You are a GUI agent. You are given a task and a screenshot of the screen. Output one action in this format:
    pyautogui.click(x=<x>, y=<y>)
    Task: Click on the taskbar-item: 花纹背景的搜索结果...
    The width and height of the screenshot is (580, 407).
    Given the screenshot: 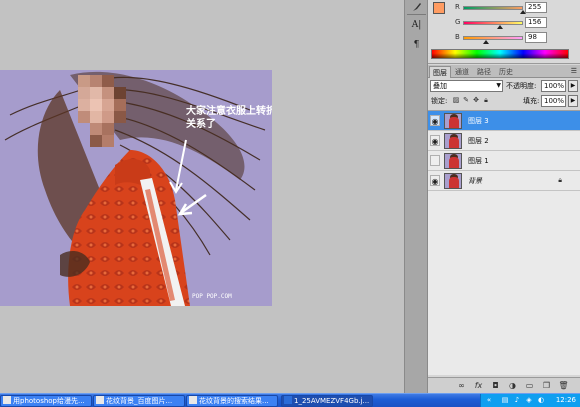 What is the action you would take?
    pyautogui.click(x=232, y=401)
    